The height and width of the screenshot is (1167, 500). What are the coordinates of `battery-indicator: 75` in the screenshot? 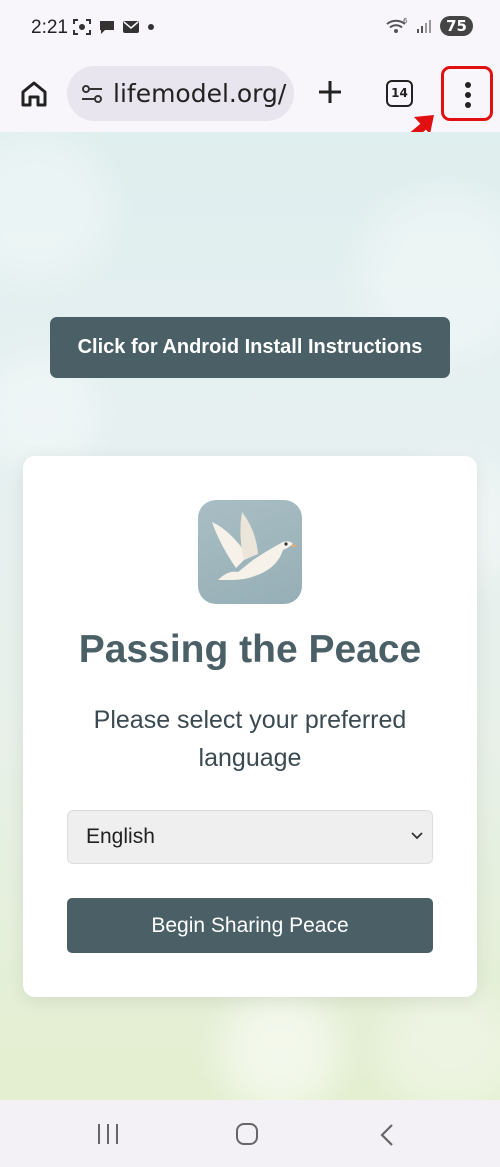 It's located at (456, 26).